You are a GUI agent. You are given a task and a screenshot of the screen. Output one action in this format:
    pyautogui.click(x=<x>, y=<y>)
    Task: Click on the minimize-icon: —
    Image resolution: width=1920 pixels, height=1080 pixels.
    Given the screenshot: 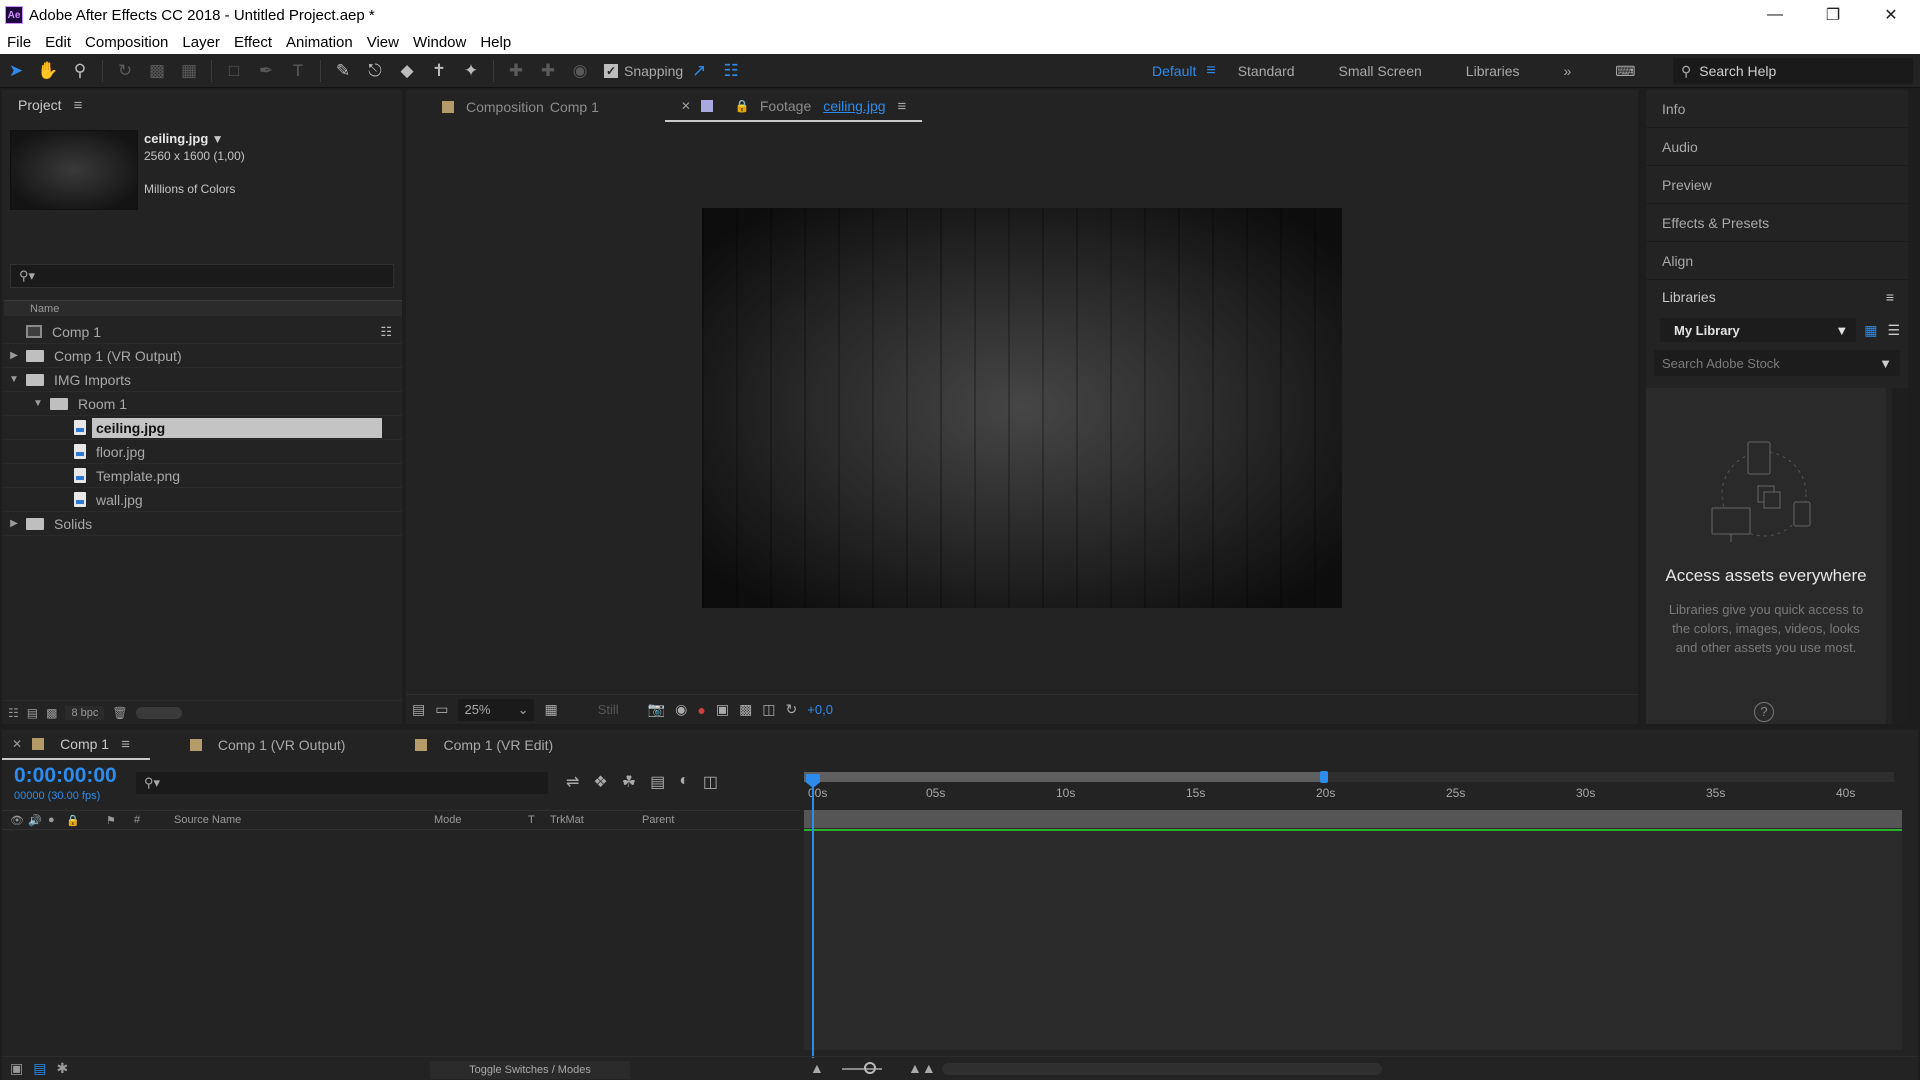 What is the action you would take?
    pyautogui.click(x=1775, y=15)
    